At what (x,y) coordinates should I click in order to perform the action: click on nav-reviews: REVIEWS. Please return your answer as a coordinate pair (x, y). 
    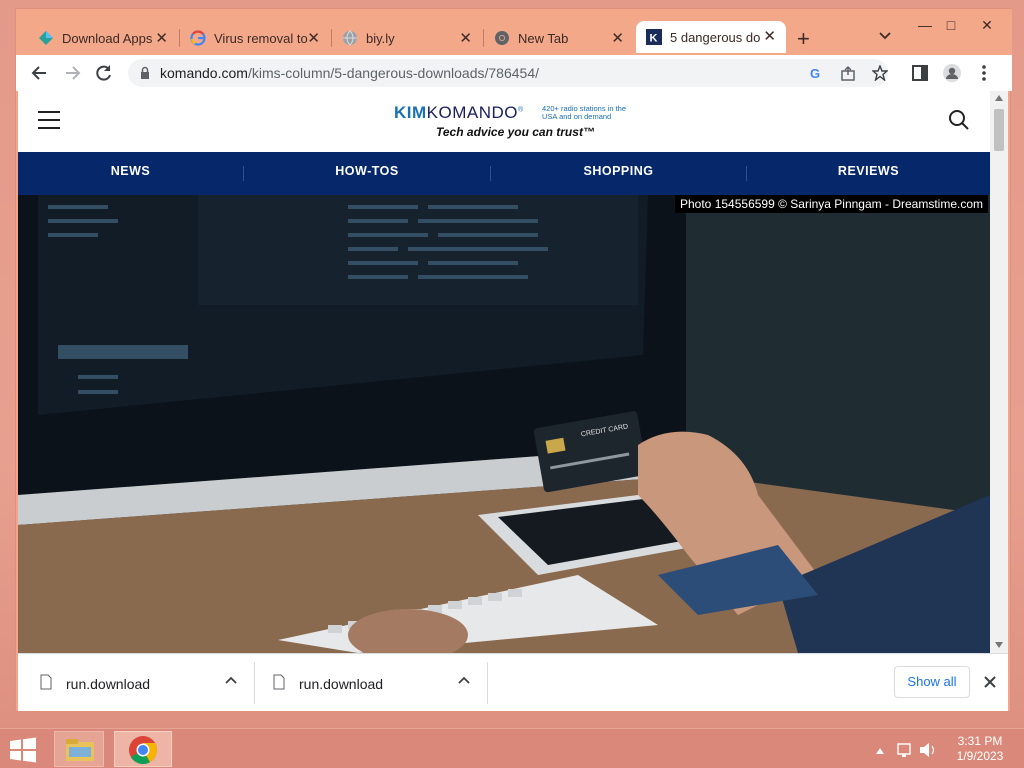
    Looking at the image, I should click on (868, 173).